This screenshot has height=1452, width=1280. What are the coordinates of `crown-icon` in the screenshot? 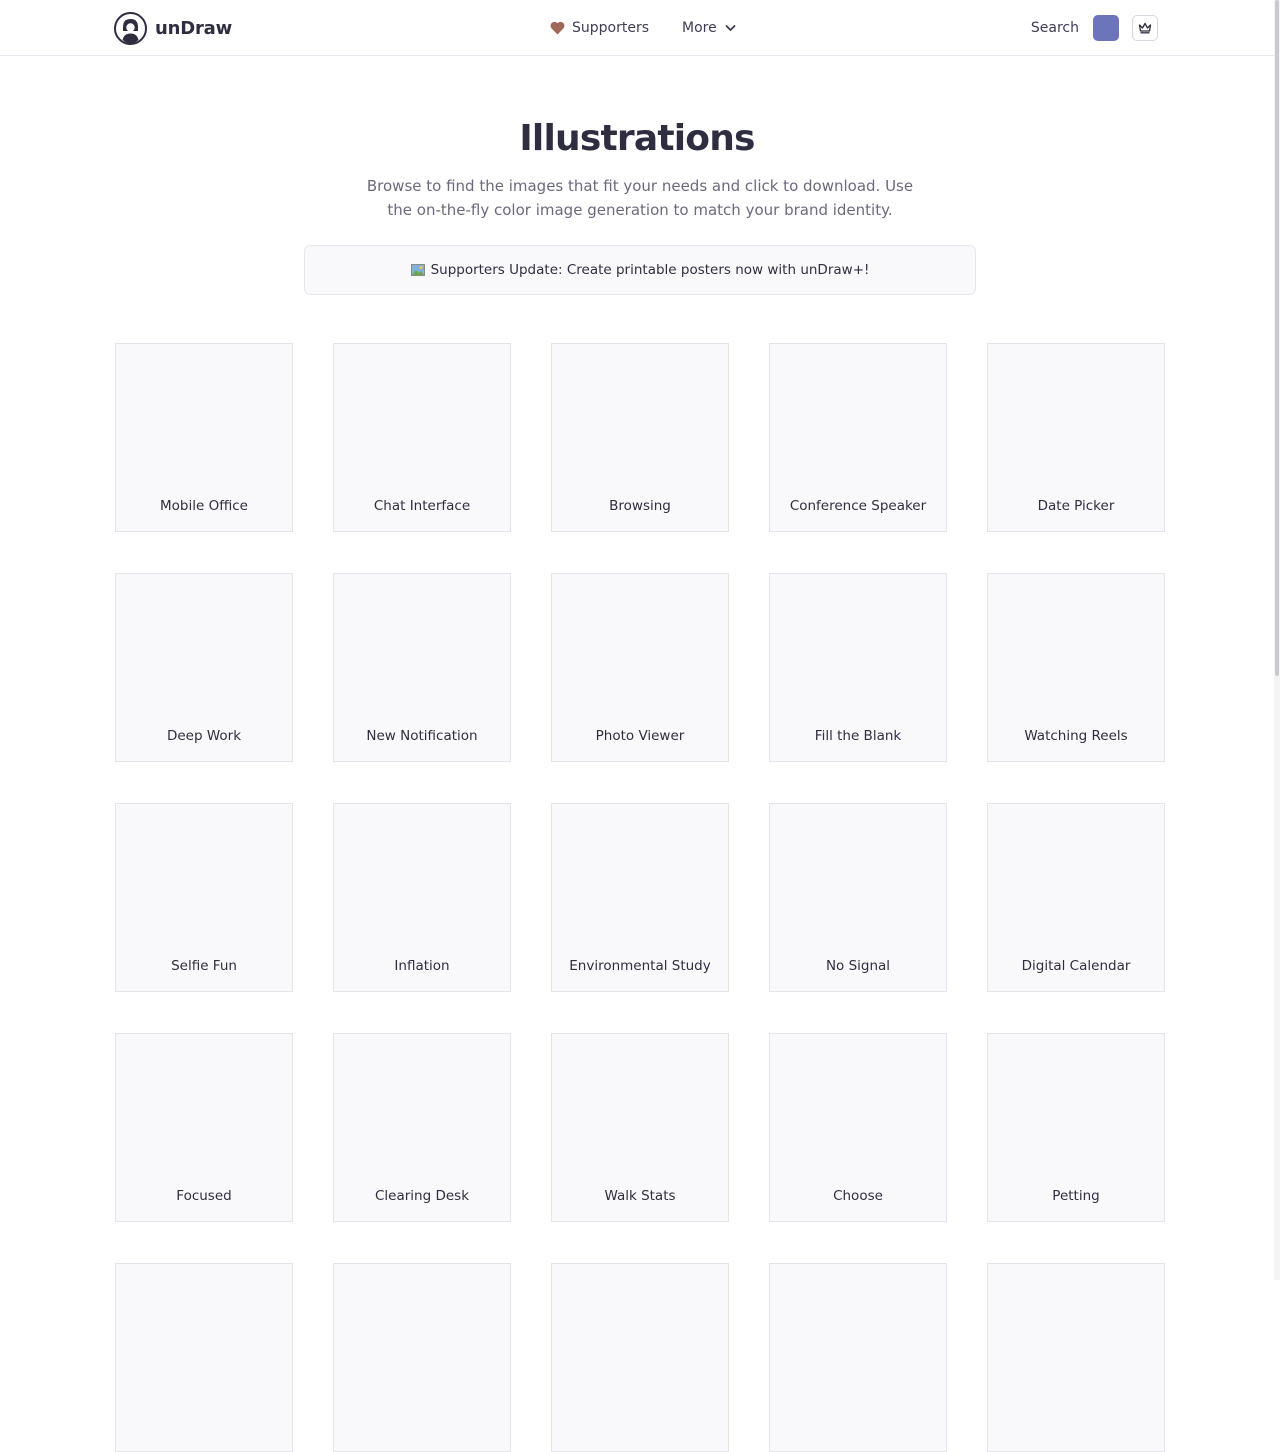 It's located at (1145, 28).